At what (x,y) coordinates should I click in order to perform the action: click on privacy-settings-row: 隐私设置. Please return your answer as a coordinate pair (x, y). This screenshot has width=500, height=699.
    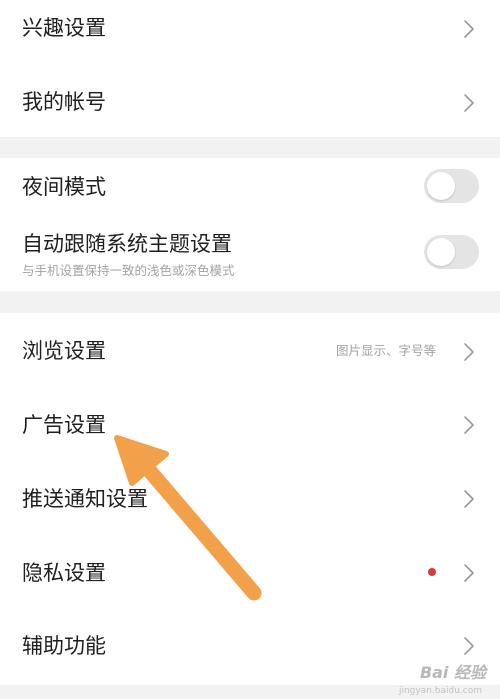
    Looking at the image, I should click on (250, 572).